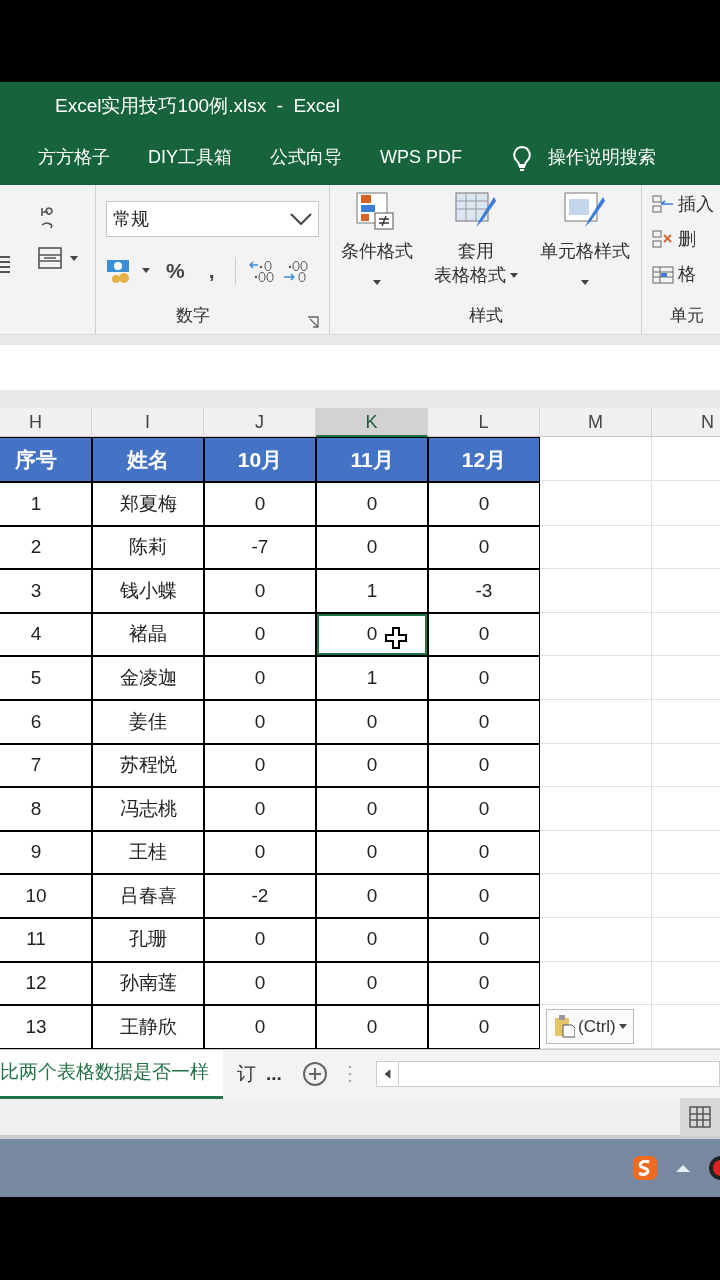  Describe the element at coordinates (46, 634) in the screenshot. I see `table-cell: 4` at that location.